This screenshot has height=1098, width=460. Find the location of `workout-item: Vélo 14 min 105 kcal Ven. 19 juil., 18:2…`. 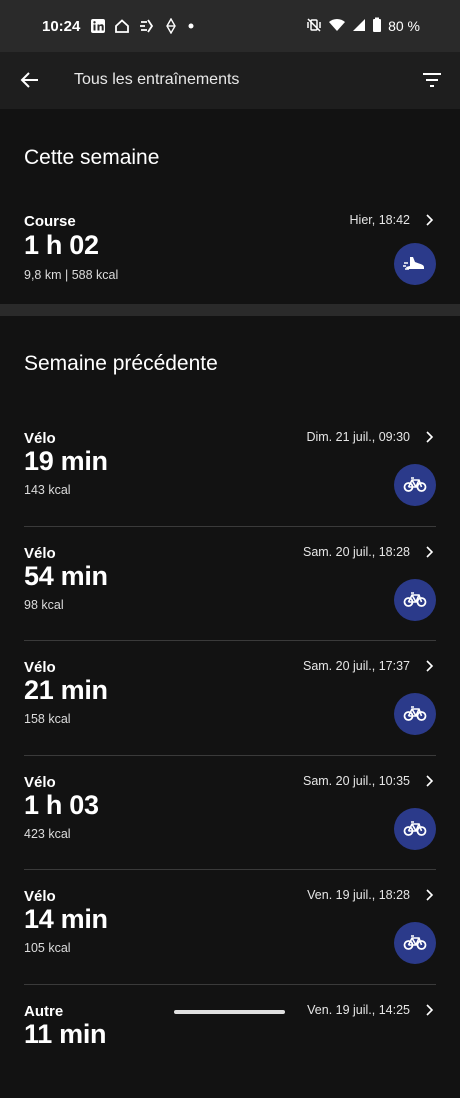

workout-item: Vélo 14 min 105 kcal Ven. 19 juil., 18:2… is located at coordinates (230, 926).